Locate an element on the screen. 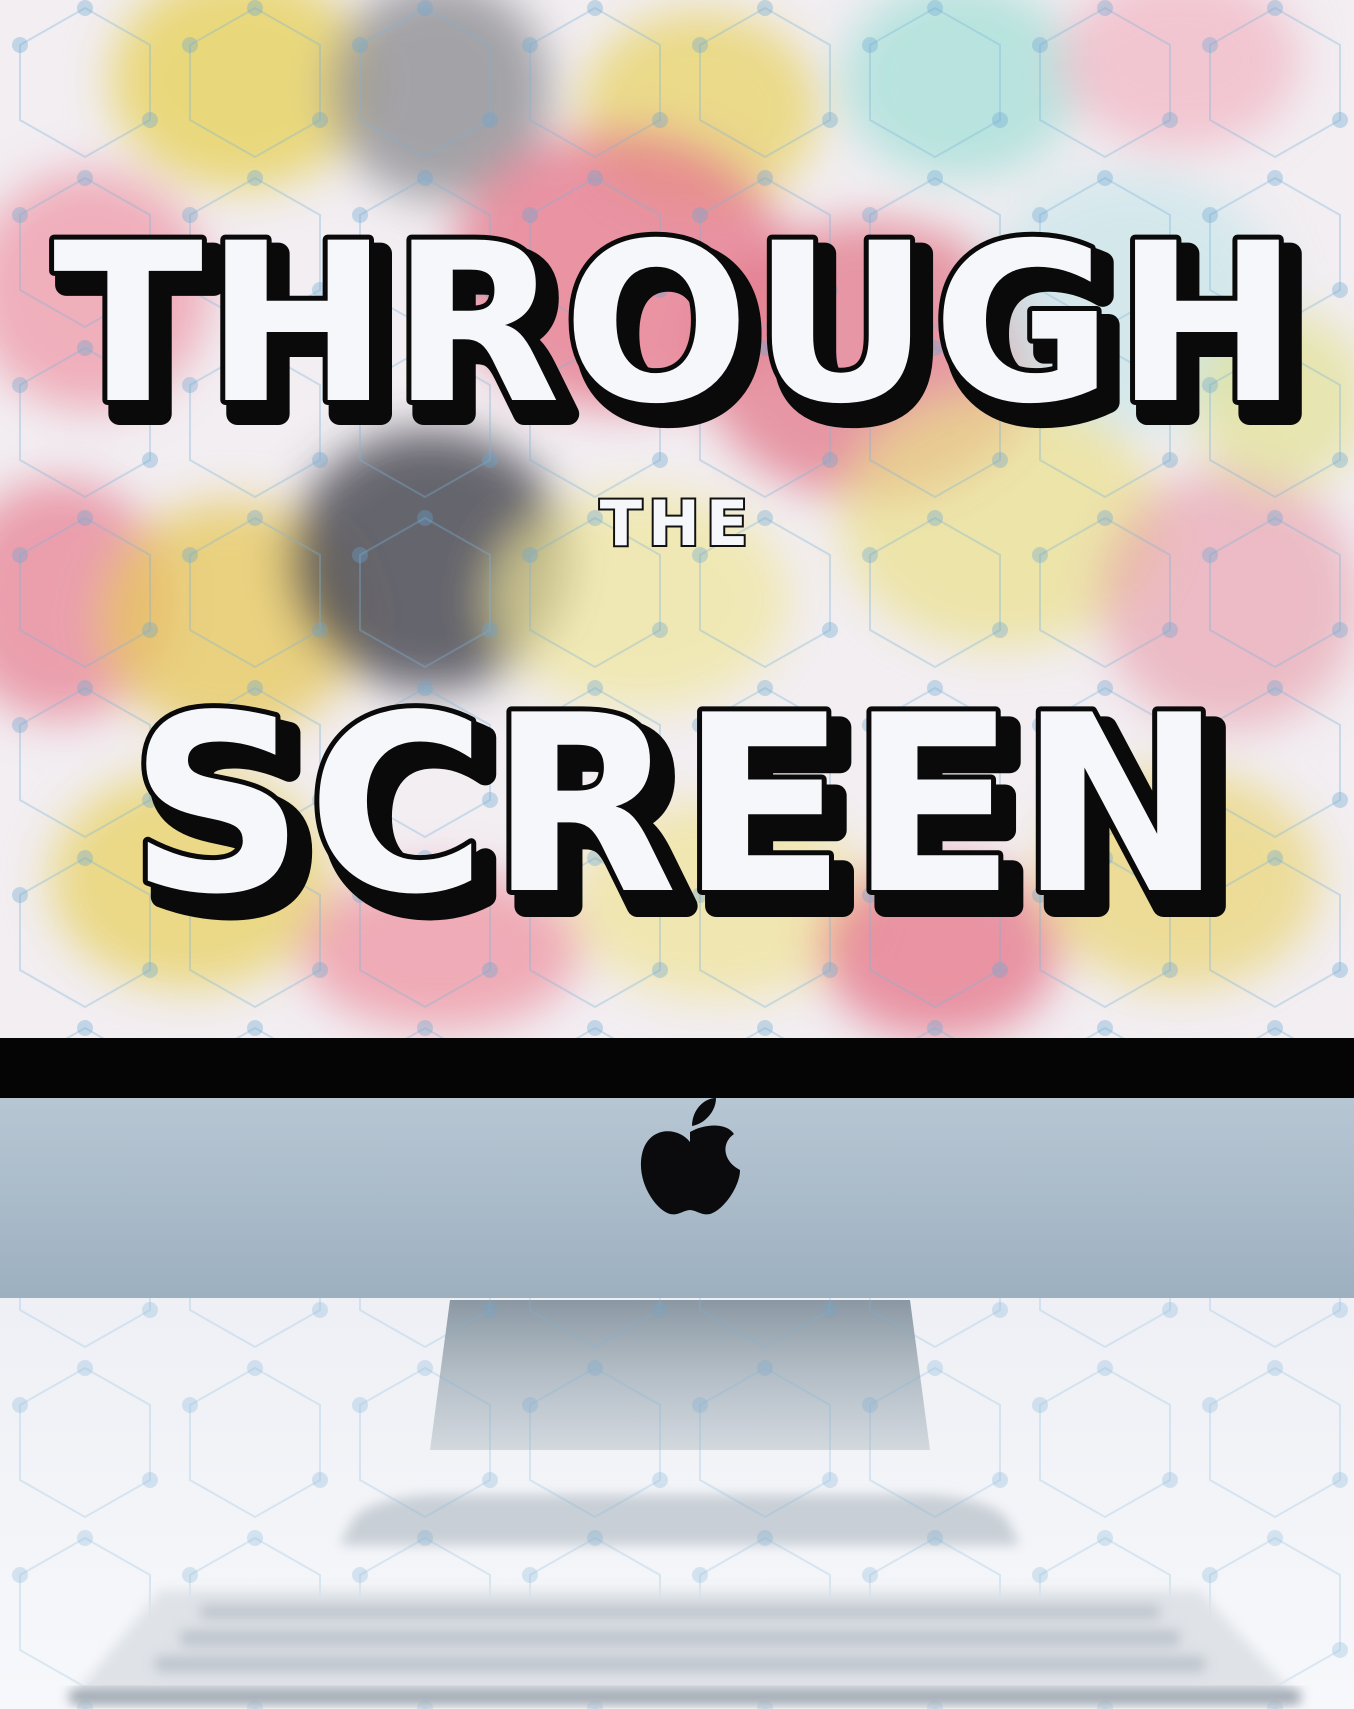 The height and width of the screenshot is (1709, 1354). screen-bezel is located at coordinates (677, 1068).